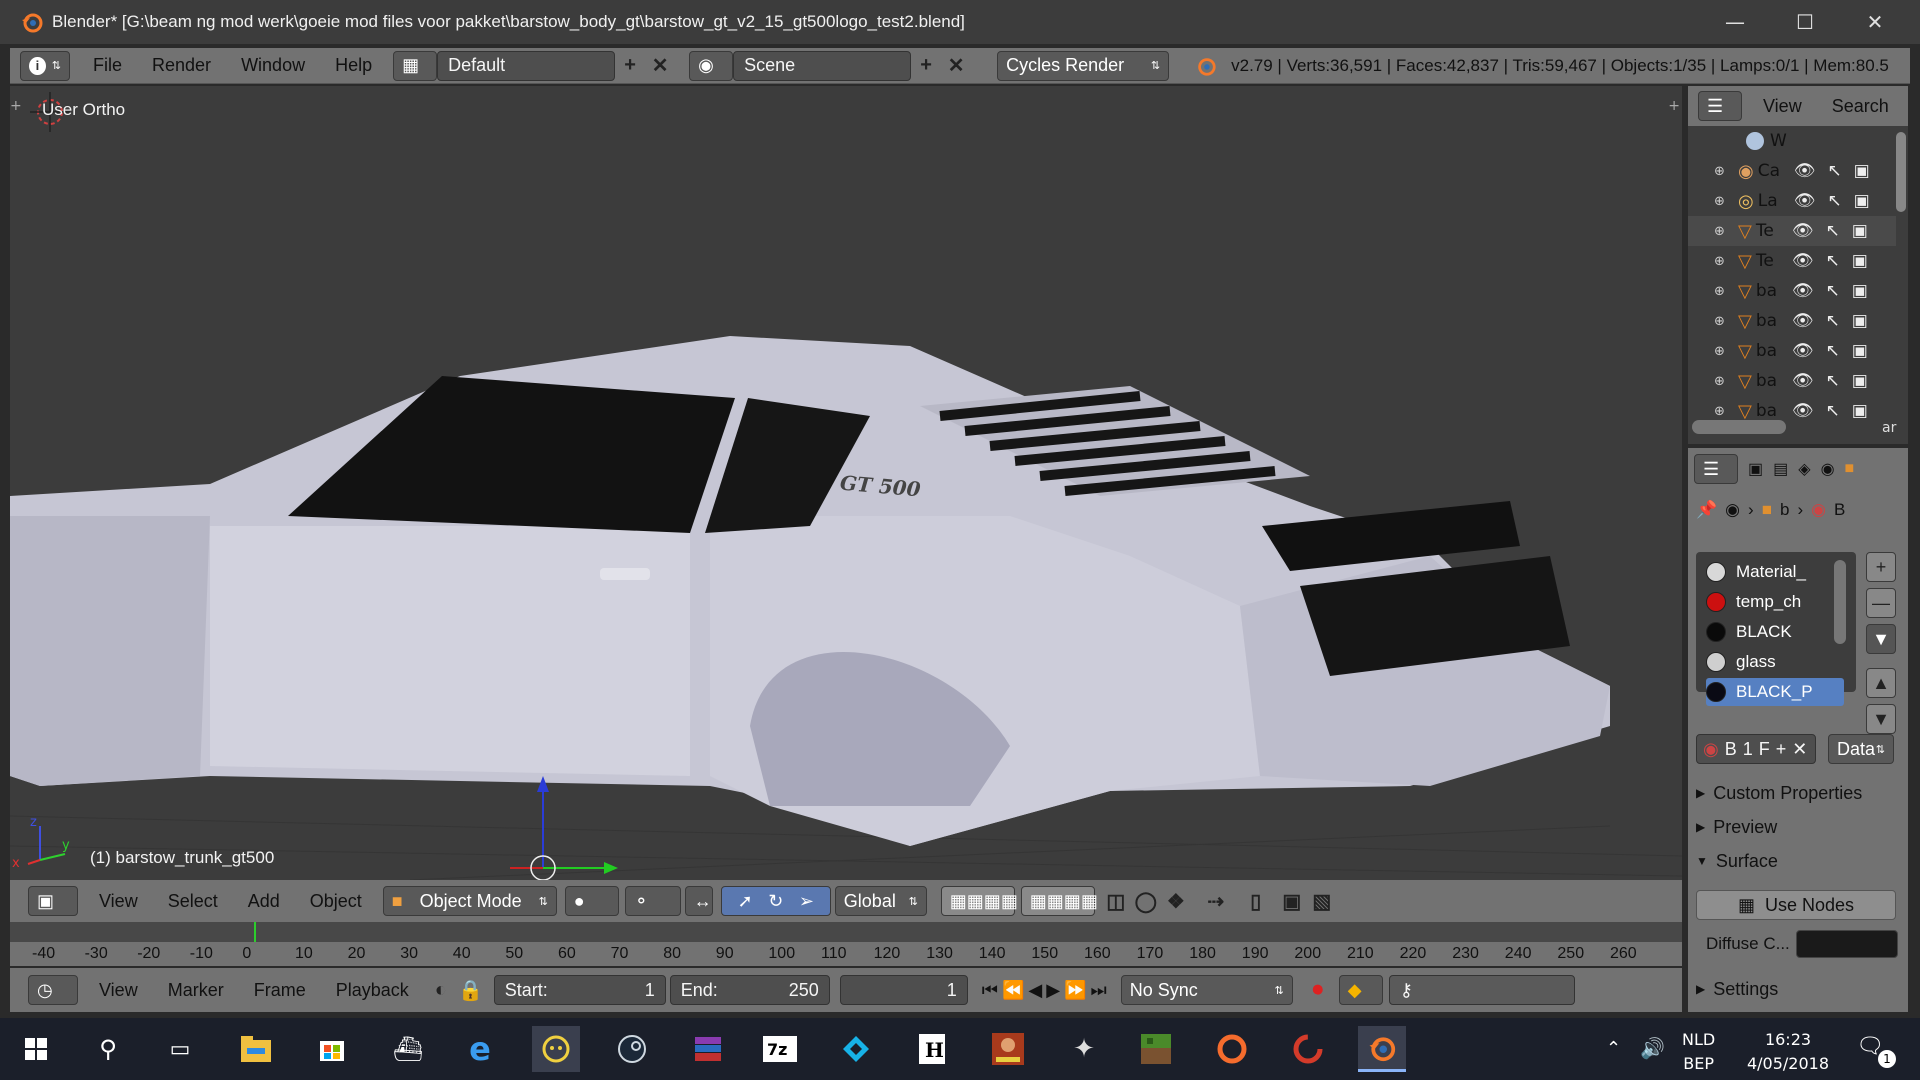 This screenshot has height=1080, width=1920. I want to click on surface-panel: ▼ Surface, so click(1798, 861).